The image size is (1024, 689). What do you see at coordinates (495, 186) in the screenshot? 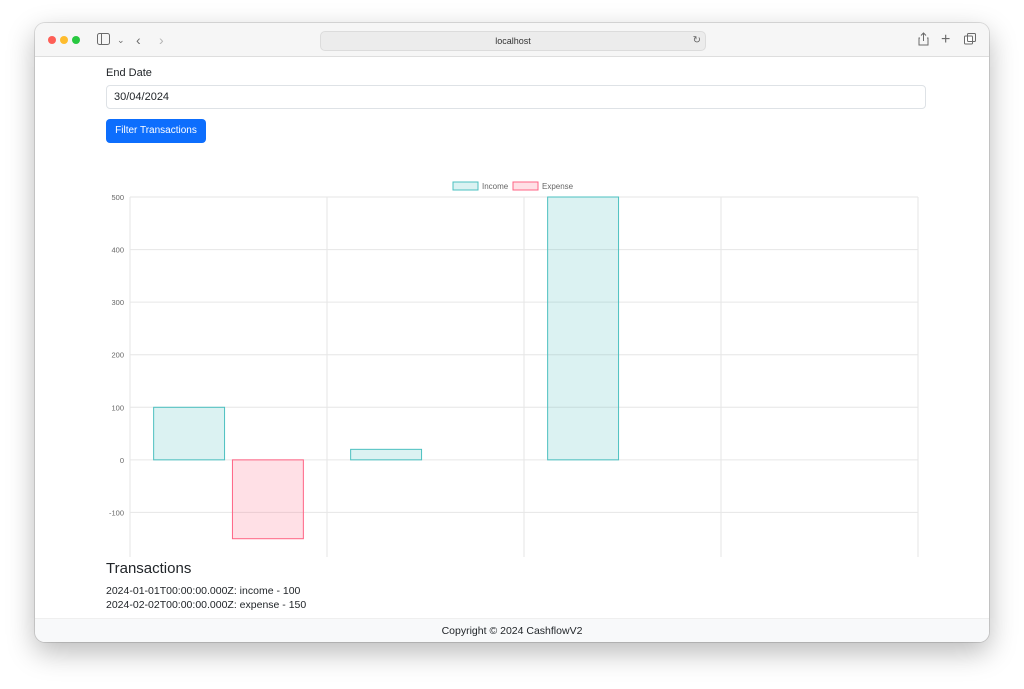
I see `income-legend-label: Income` at bounding box center [495, 186].